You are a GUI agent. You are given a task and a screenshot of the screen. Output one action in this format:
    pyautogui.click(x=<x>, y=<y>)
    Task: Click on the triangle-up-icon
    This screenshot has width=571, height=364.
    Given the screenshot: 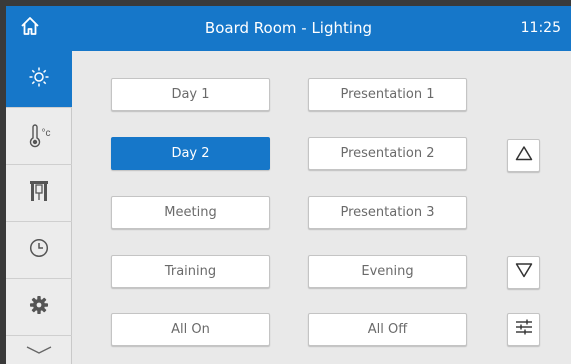 What is the action you would take?
    pyautogui.click(x=524, y=155)
    